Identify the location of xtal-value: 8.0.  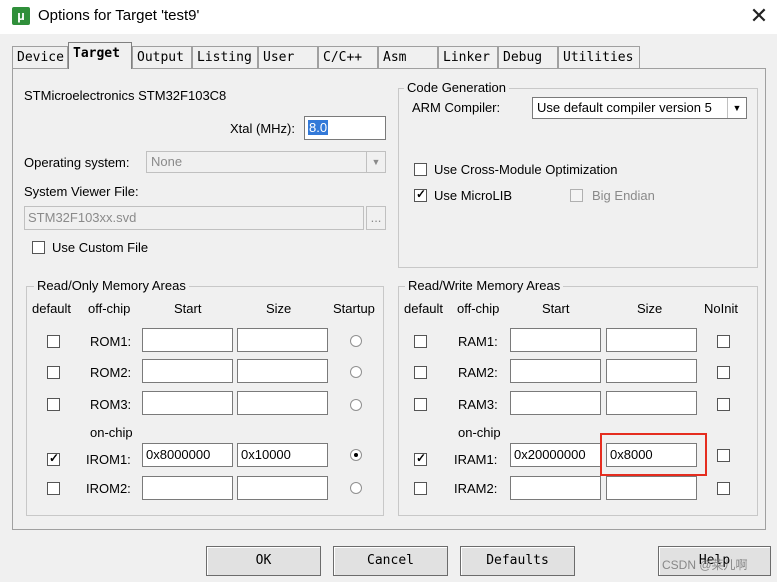
(318, 127).